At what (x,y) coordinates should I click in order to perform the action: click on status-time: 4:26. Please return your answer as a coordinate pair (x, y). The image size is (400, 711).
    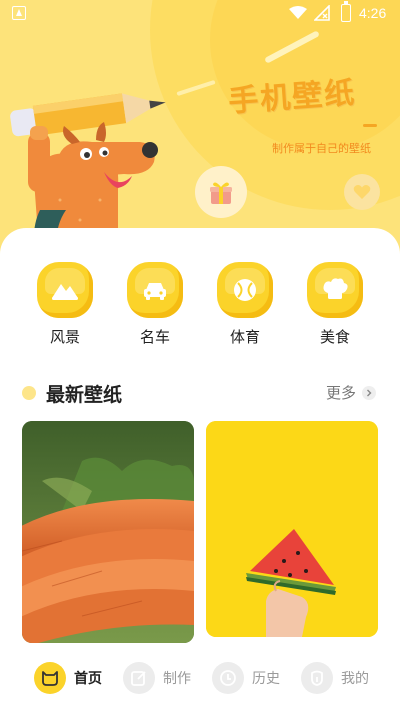
    Looking at the image, I should click on (373, 13).